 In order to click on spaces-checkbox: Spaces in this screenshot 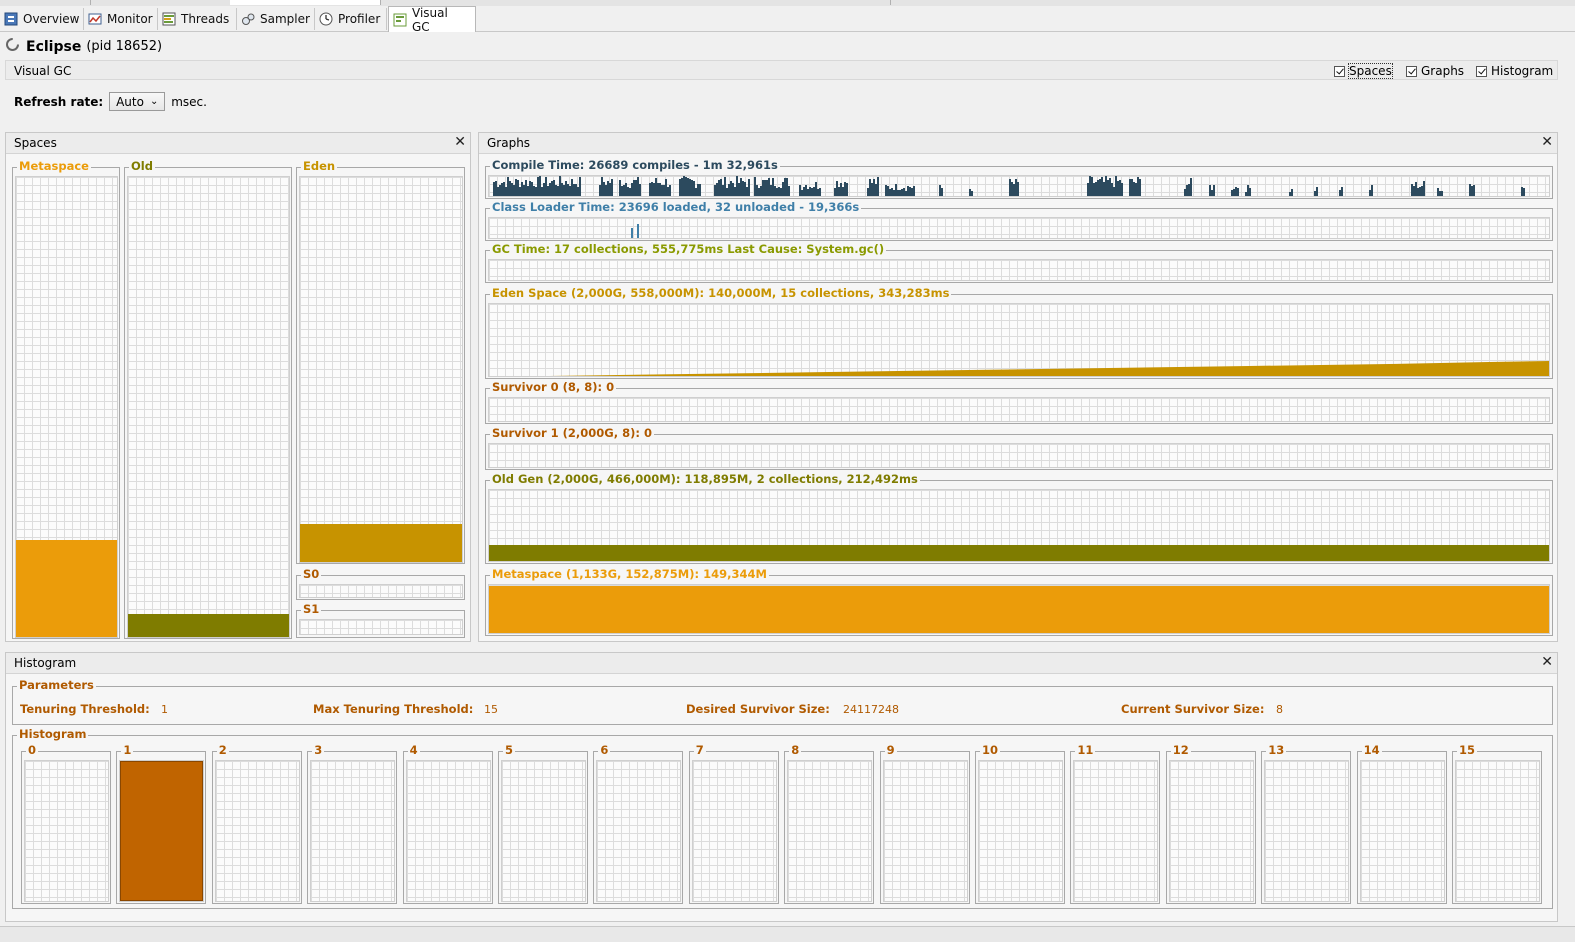, I will do `click(1363, 71)`.